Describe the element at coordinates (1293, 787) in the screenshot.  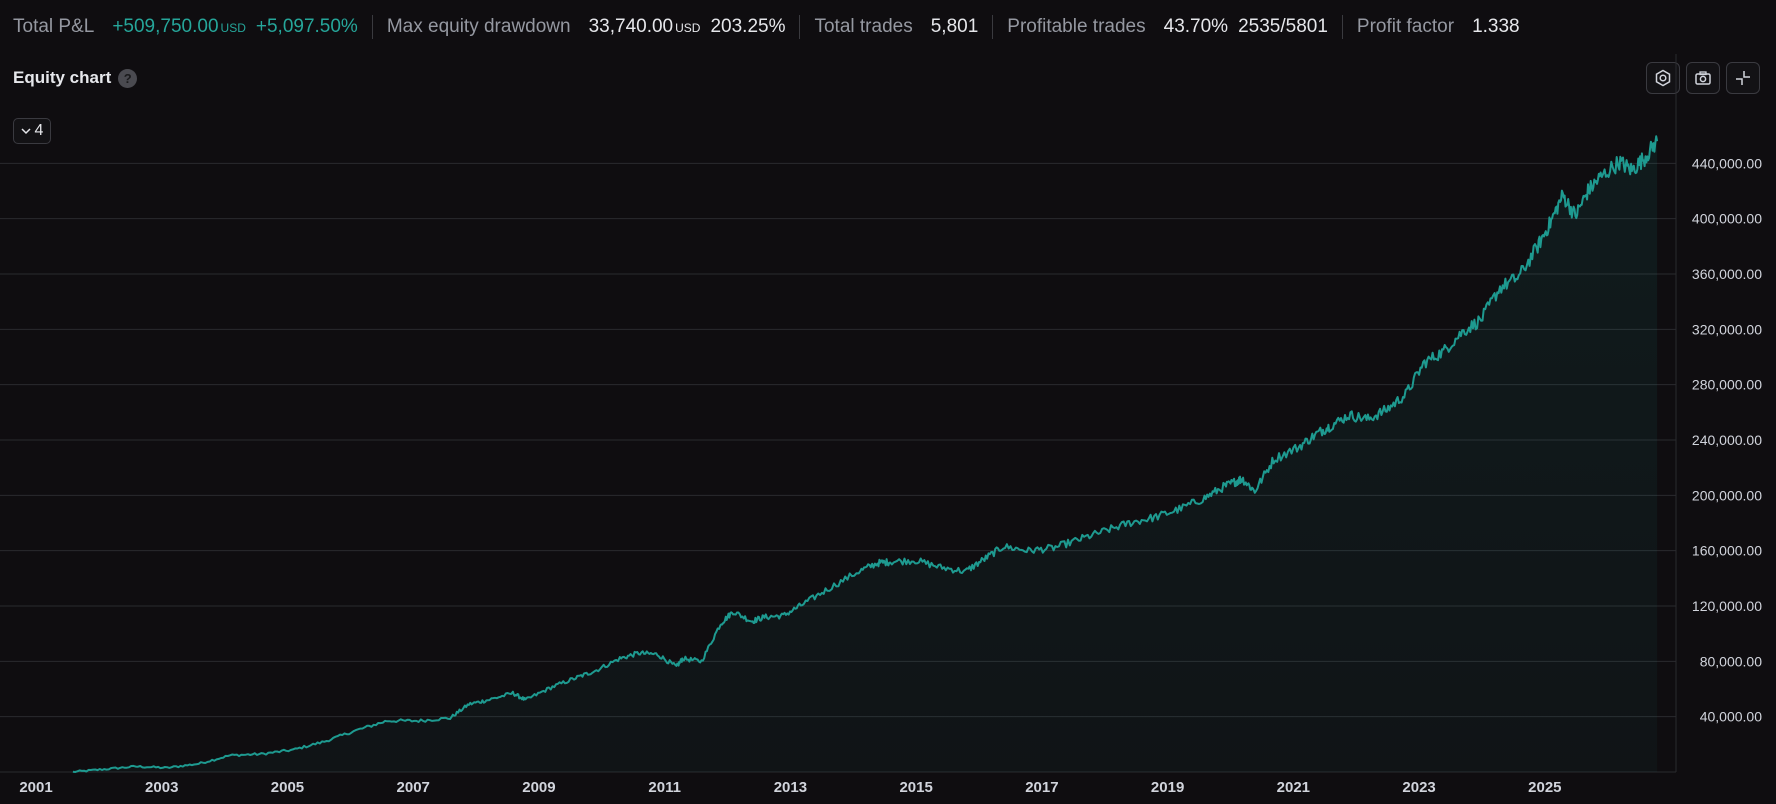
I see `x-tick-label: 2021` at that location.